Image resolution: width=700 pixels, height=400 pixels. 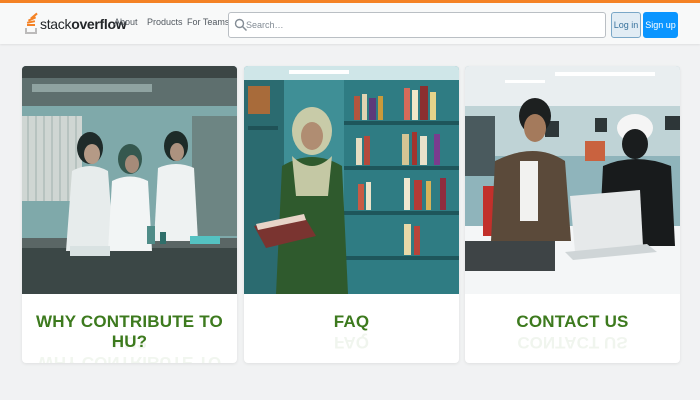 What do you see at coordinates (165, 22) in the screenshot?
I see `nav-products: Products` at bounding box center [165, 22].